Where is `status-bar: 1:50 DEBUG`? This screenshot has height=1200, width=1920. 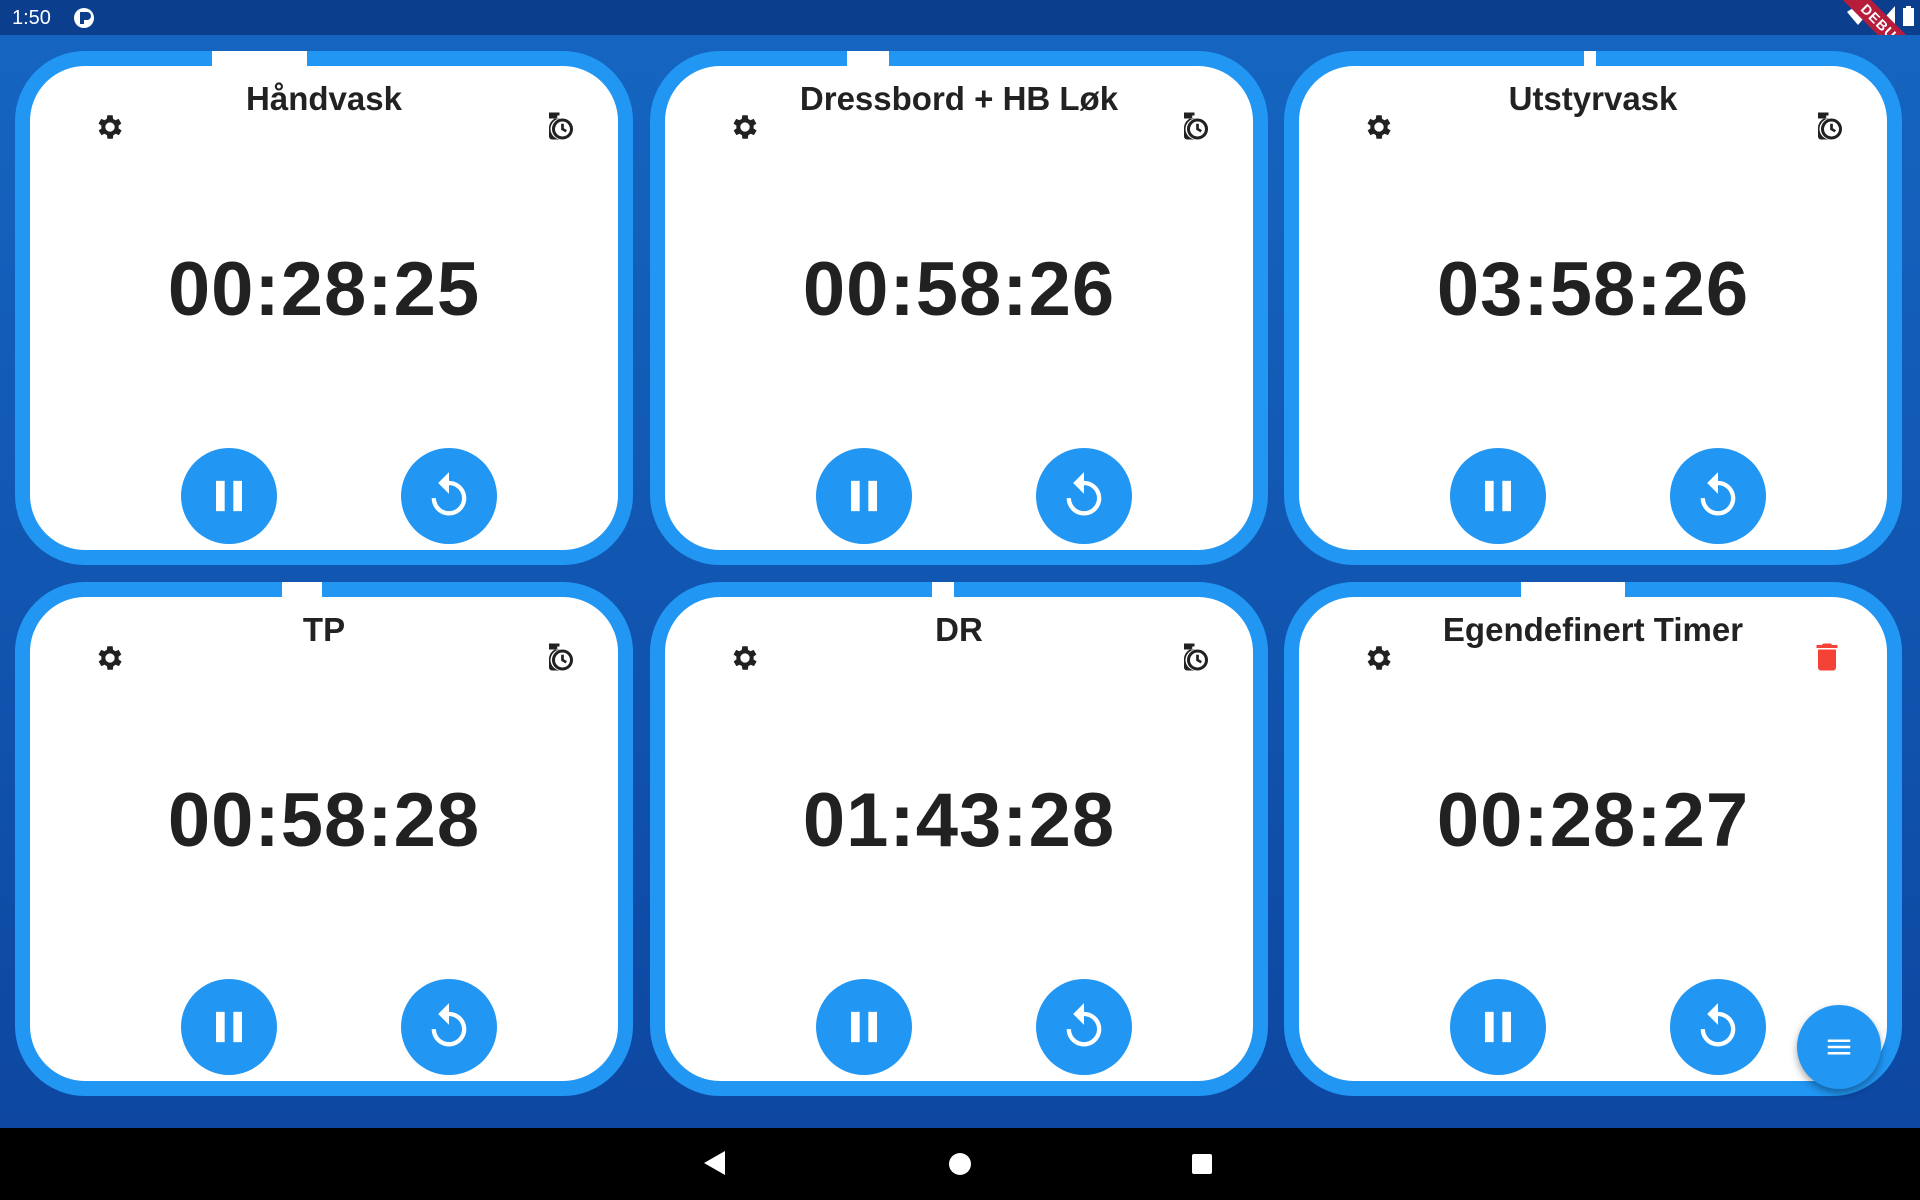 status-bar: 1:50 DEBUG is located at coordinates (960, 43).